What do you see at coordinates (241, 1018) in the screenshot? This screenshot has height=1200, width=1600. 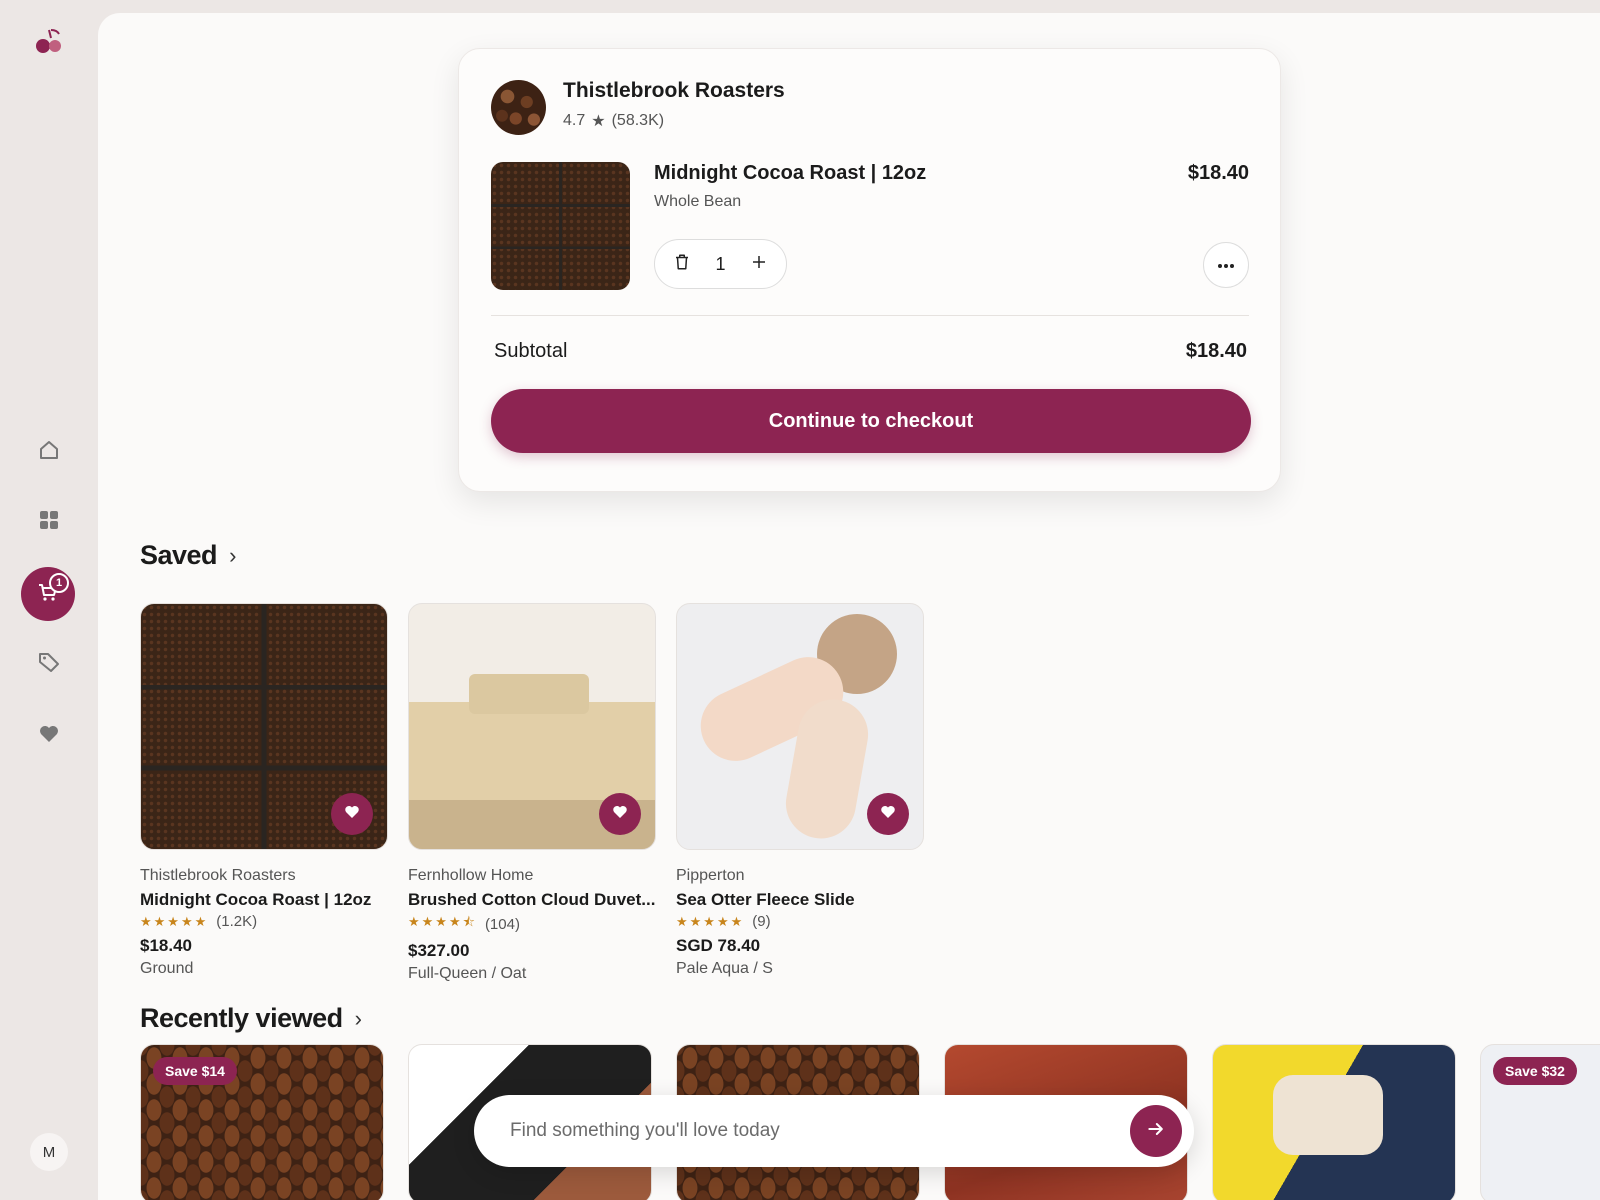 I see `recently-viewed-title-text: Recently viewed` at bounding box center [241, 1018].